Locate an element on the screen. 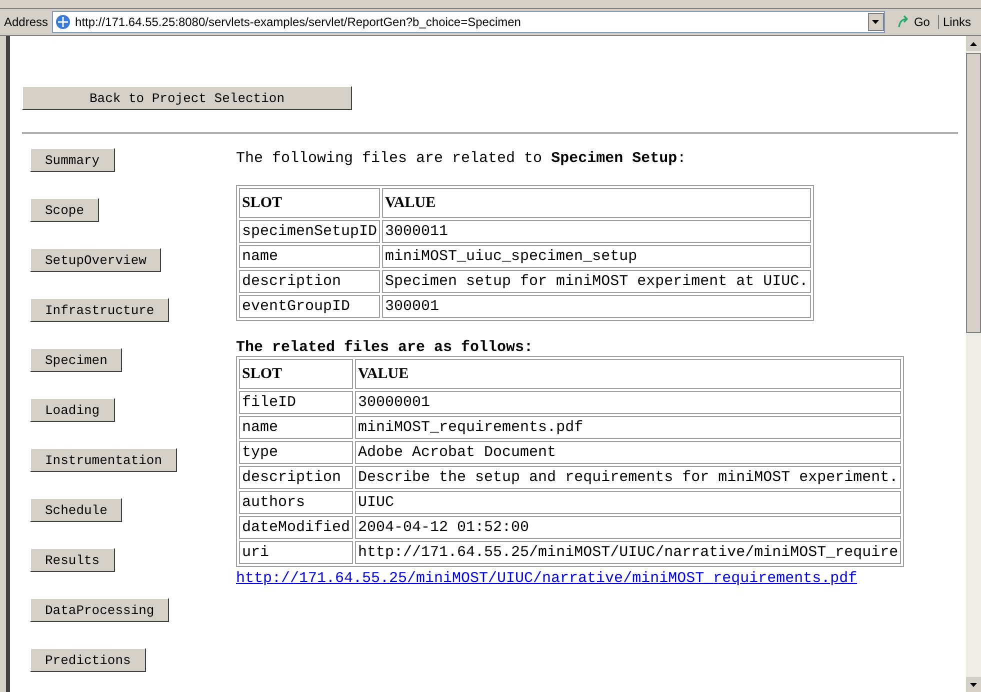 This screenshot has height=692, width=981. table-cell: dateModified is located at coordinates (296, 527).